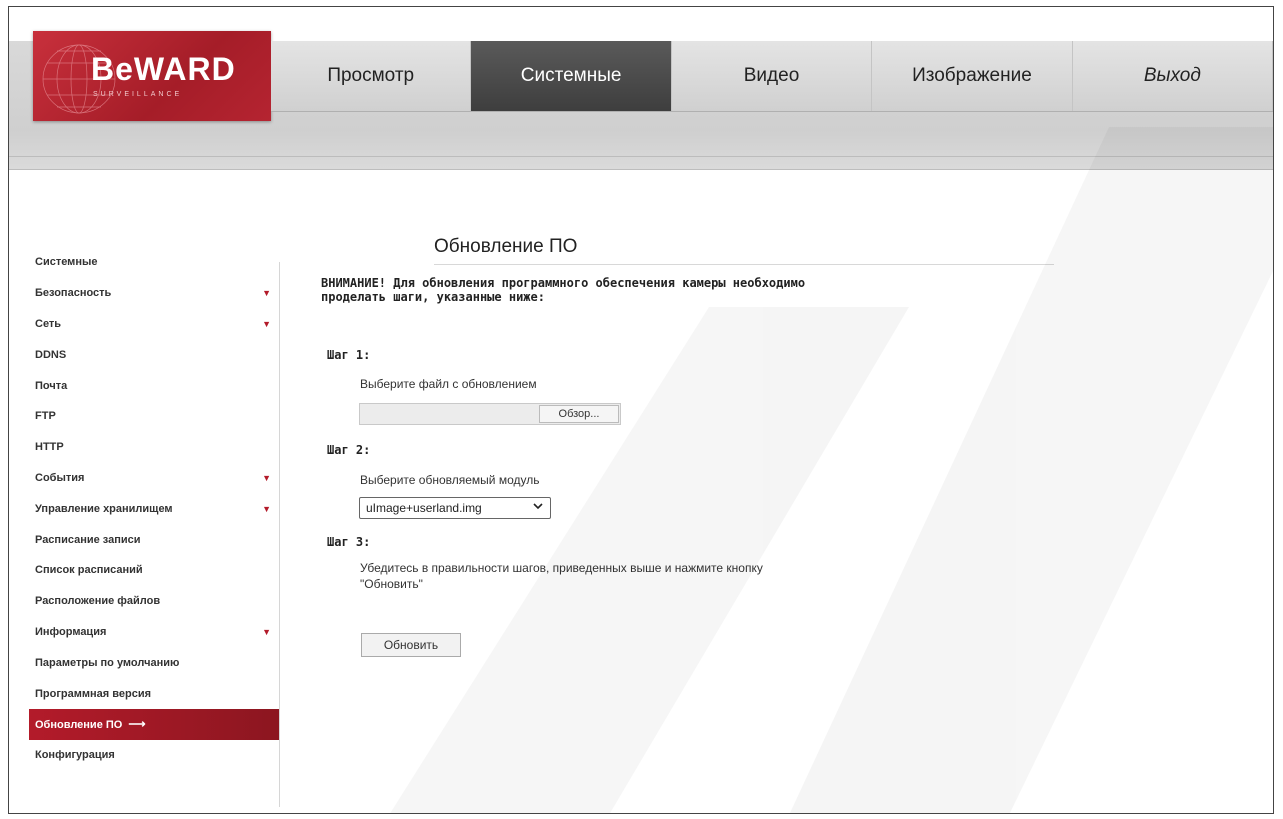 The image size is (1283, 819). What do you see at coordinates (93, 693) in the screenshot?
I see `sidebar-item-label: Программная версия` at bounding box center [93, 693].